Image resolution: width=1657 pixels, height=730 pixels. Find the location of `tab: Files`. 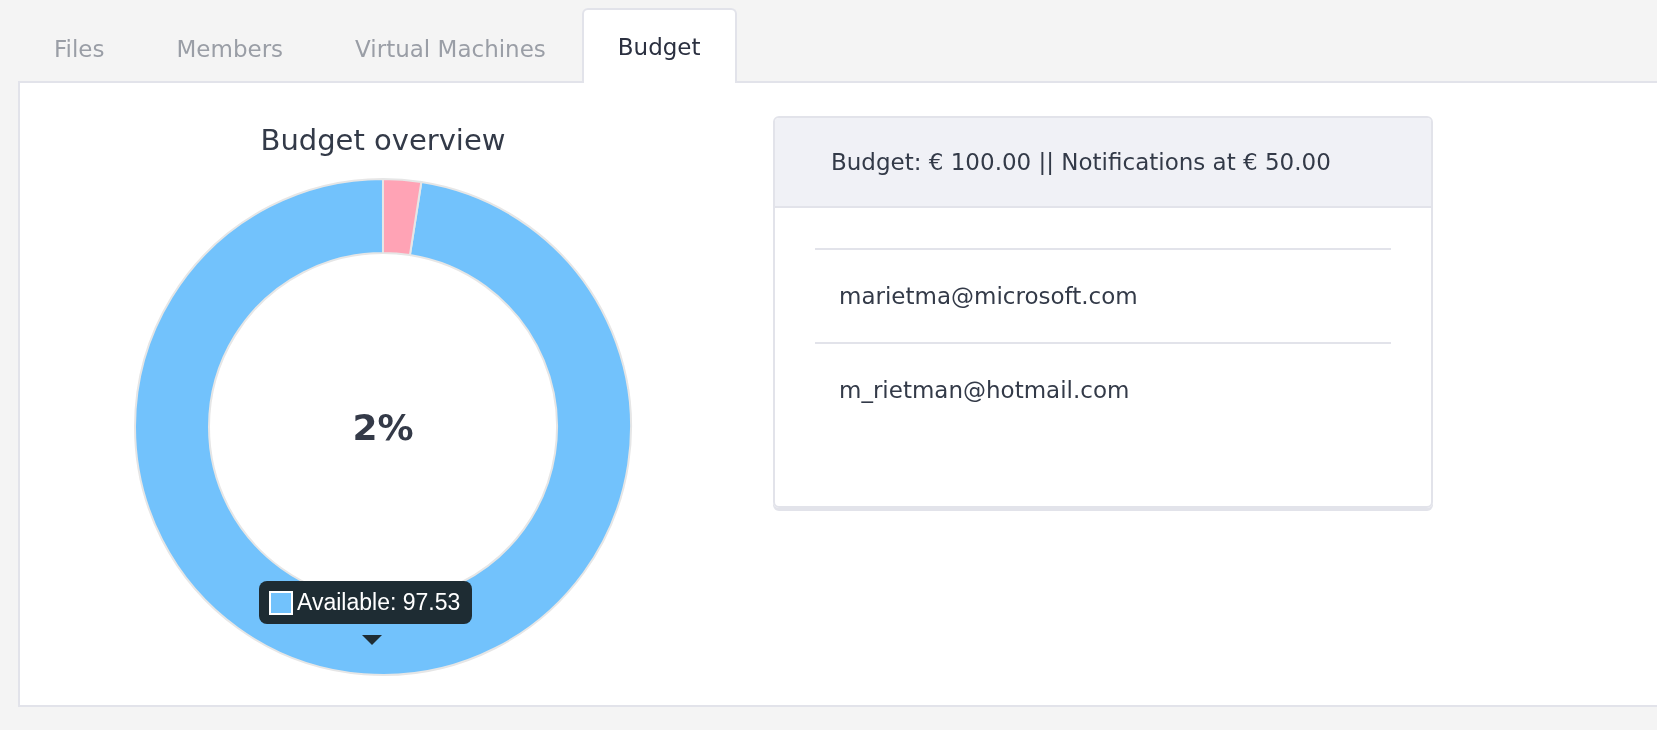

tab: Files is located at coordinates (79, 48).